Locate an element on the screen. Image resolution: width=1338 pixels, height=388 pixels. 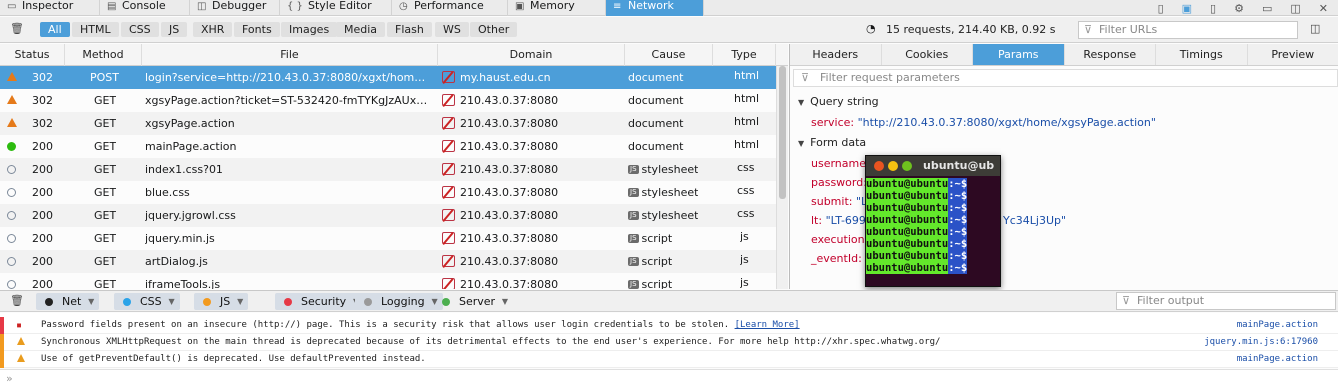
tab-network: ≡ Network is located at coordinates (655, 8).